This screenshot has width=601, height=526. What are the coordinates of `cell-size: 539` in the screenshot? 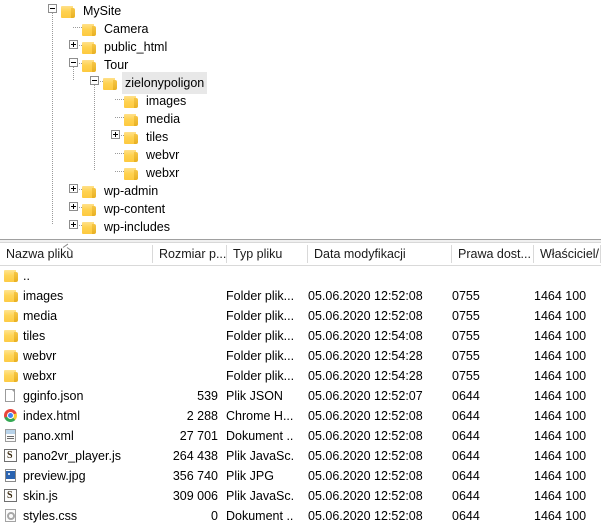 It's located at (207, 396).